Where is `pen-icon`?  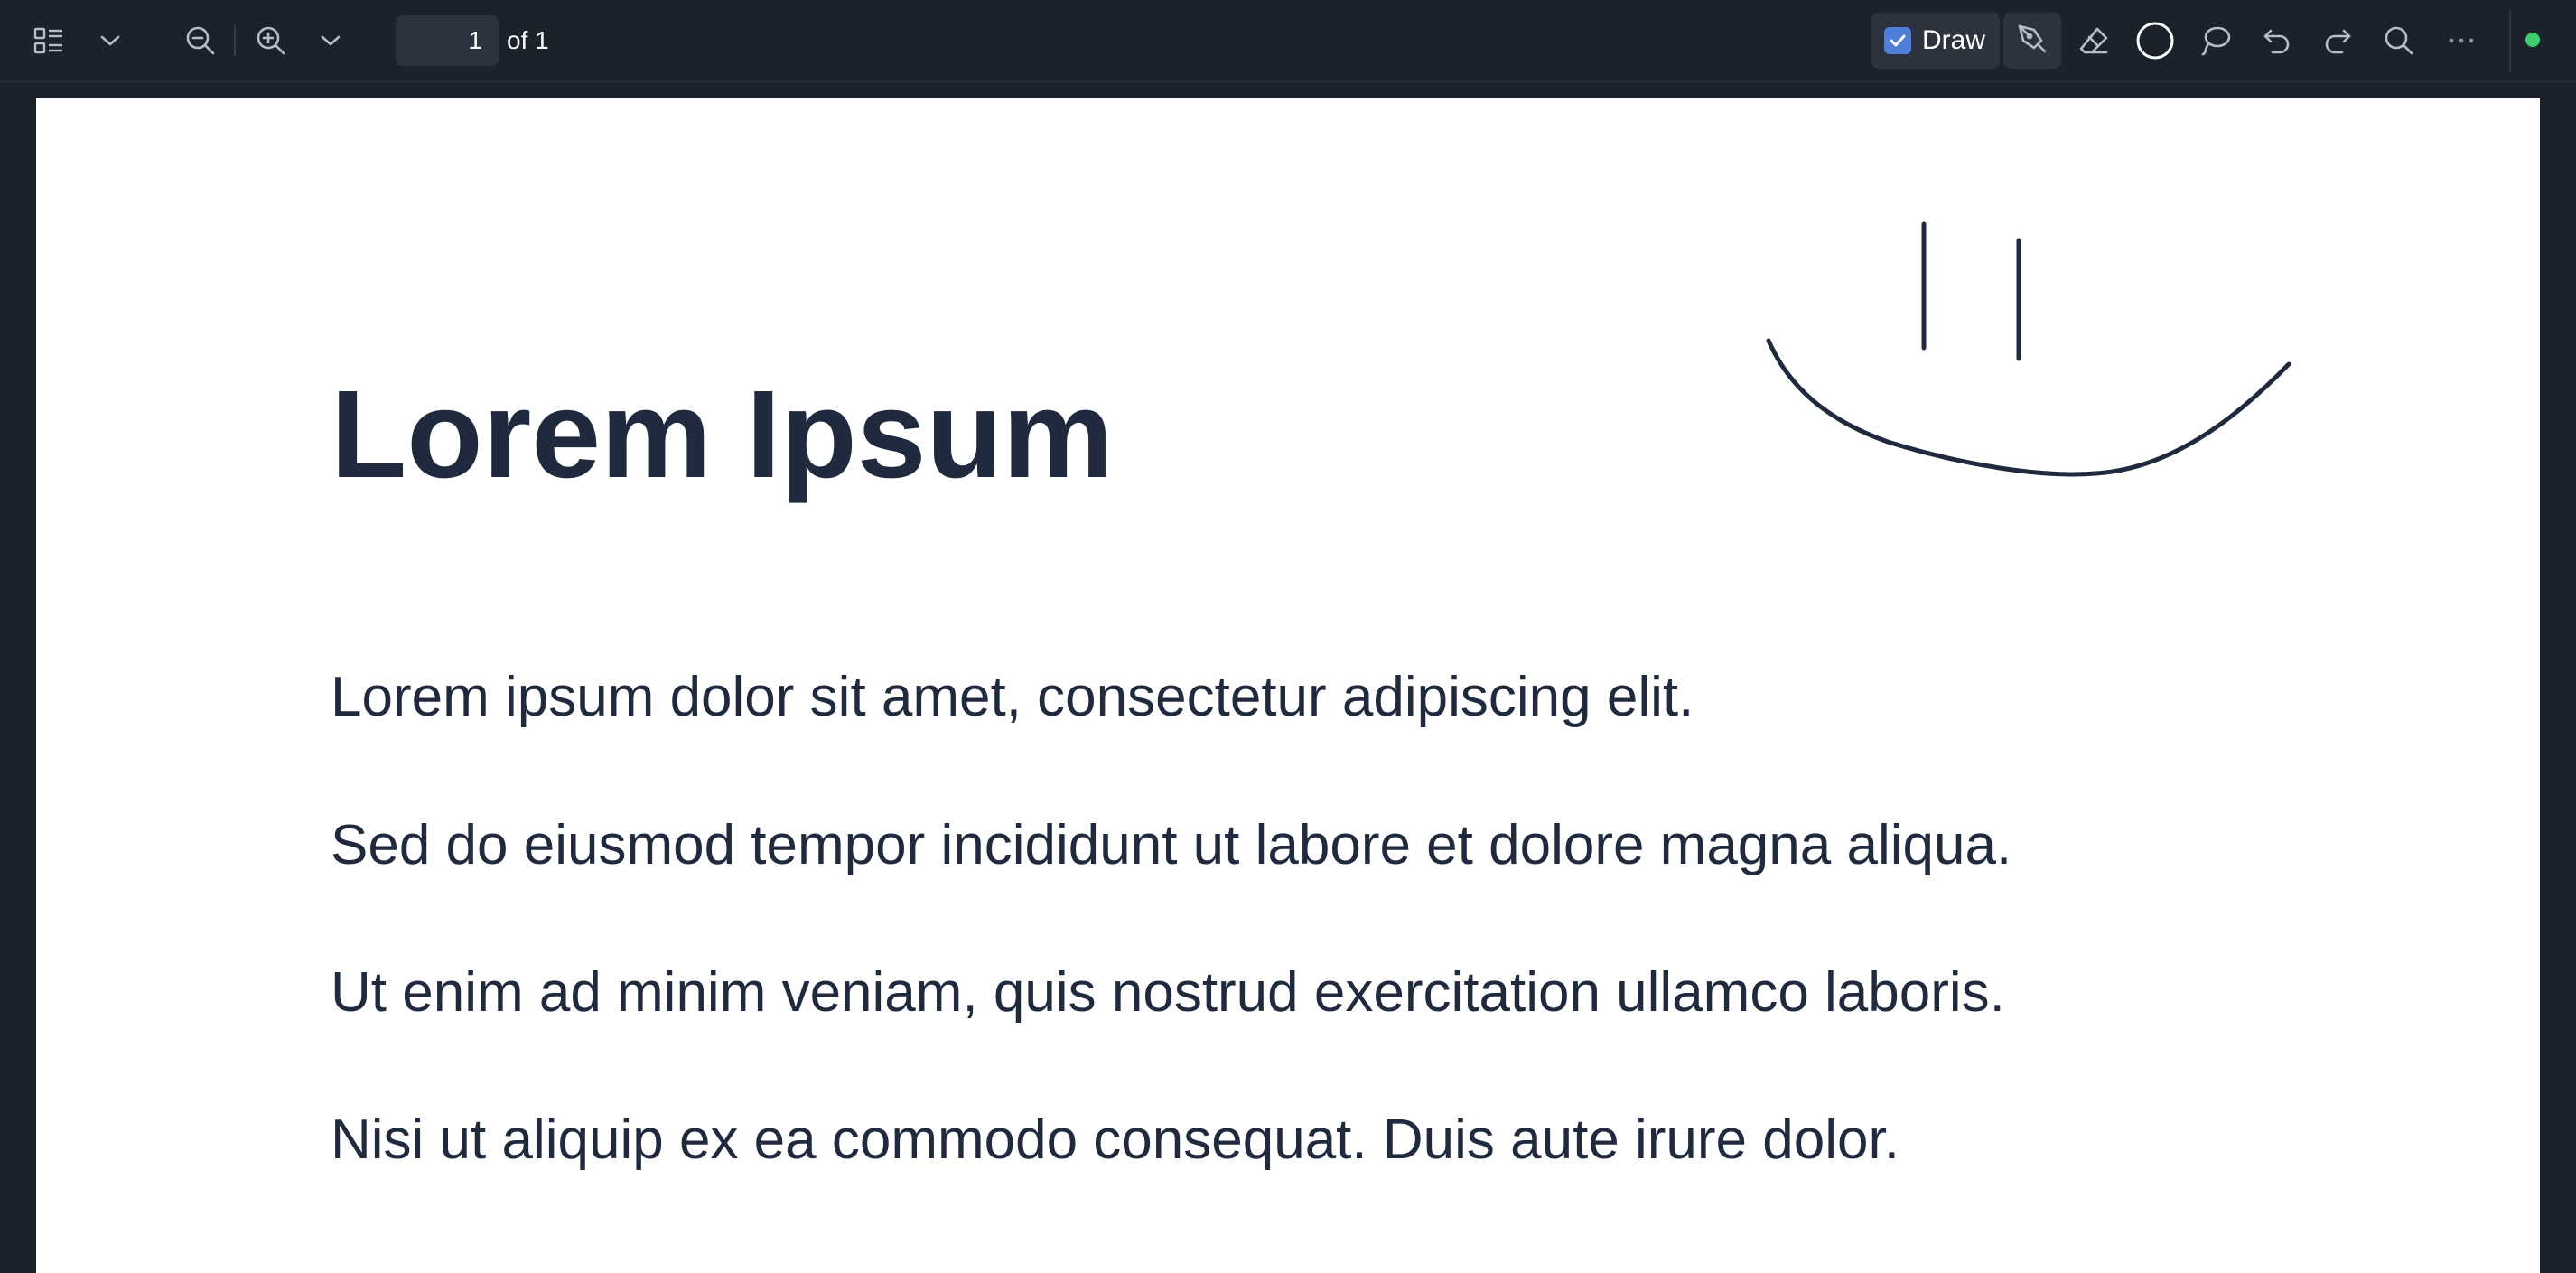
pen-icon is located at coordinates (2033, 41).